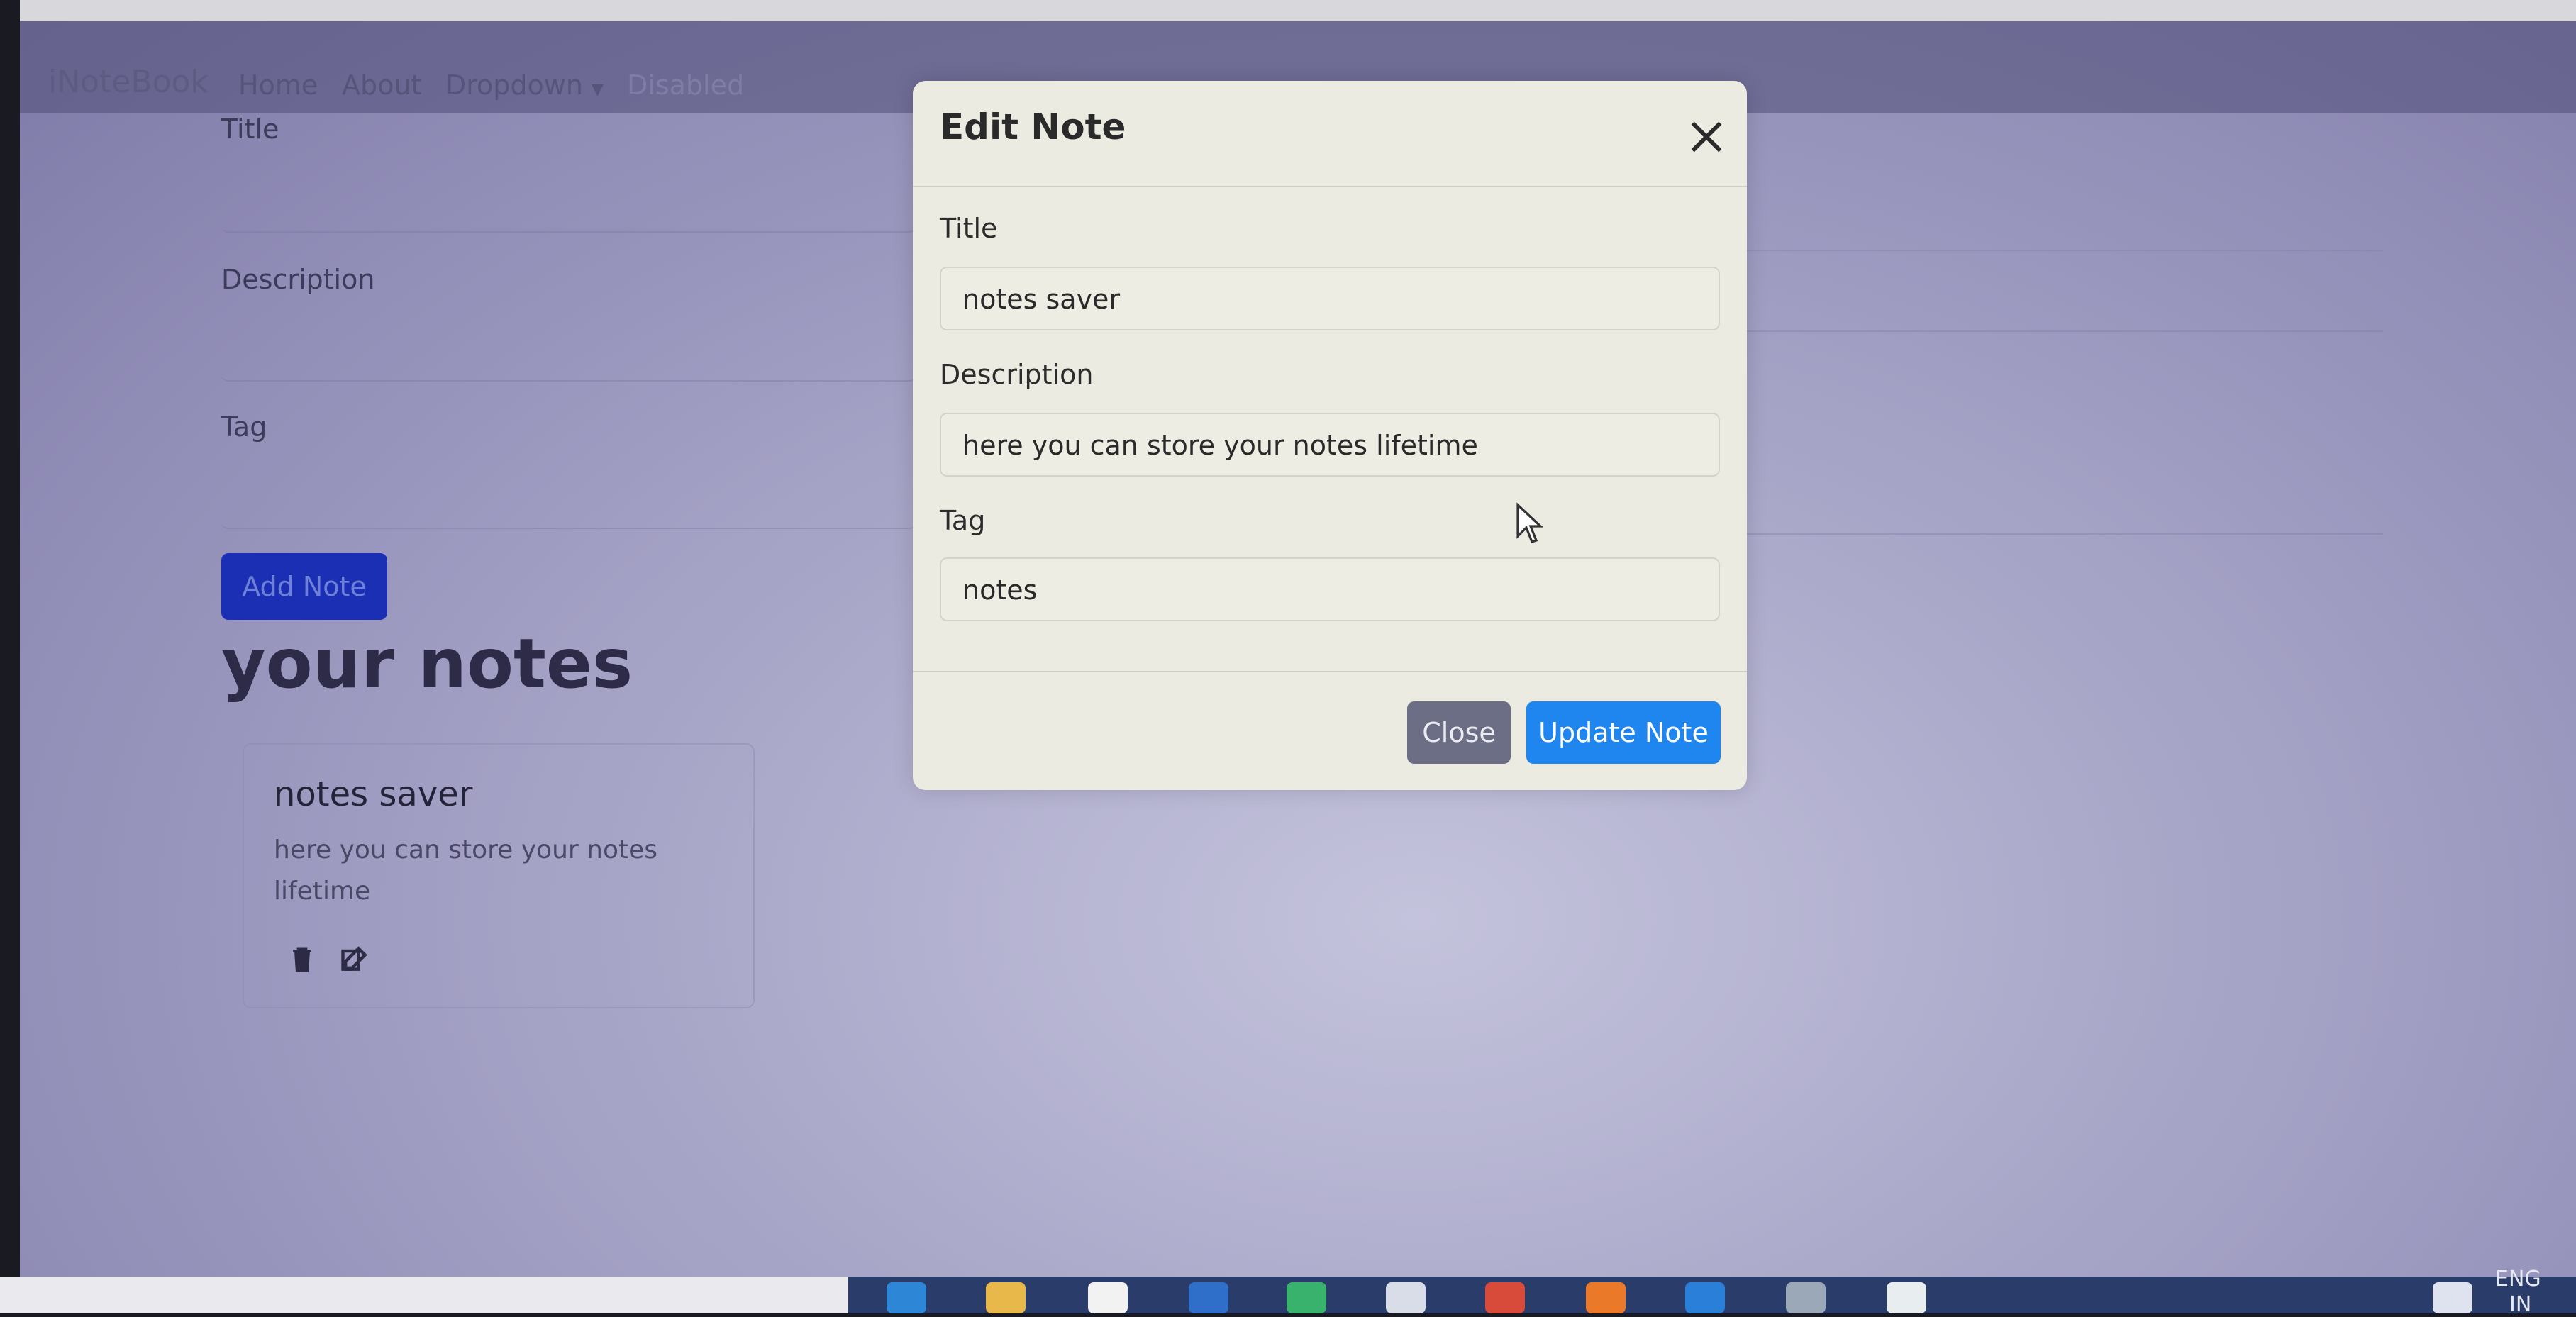 This screenshot has width=2576, height=1317. I want to click on add-description-input-right, so click(2064, 299).